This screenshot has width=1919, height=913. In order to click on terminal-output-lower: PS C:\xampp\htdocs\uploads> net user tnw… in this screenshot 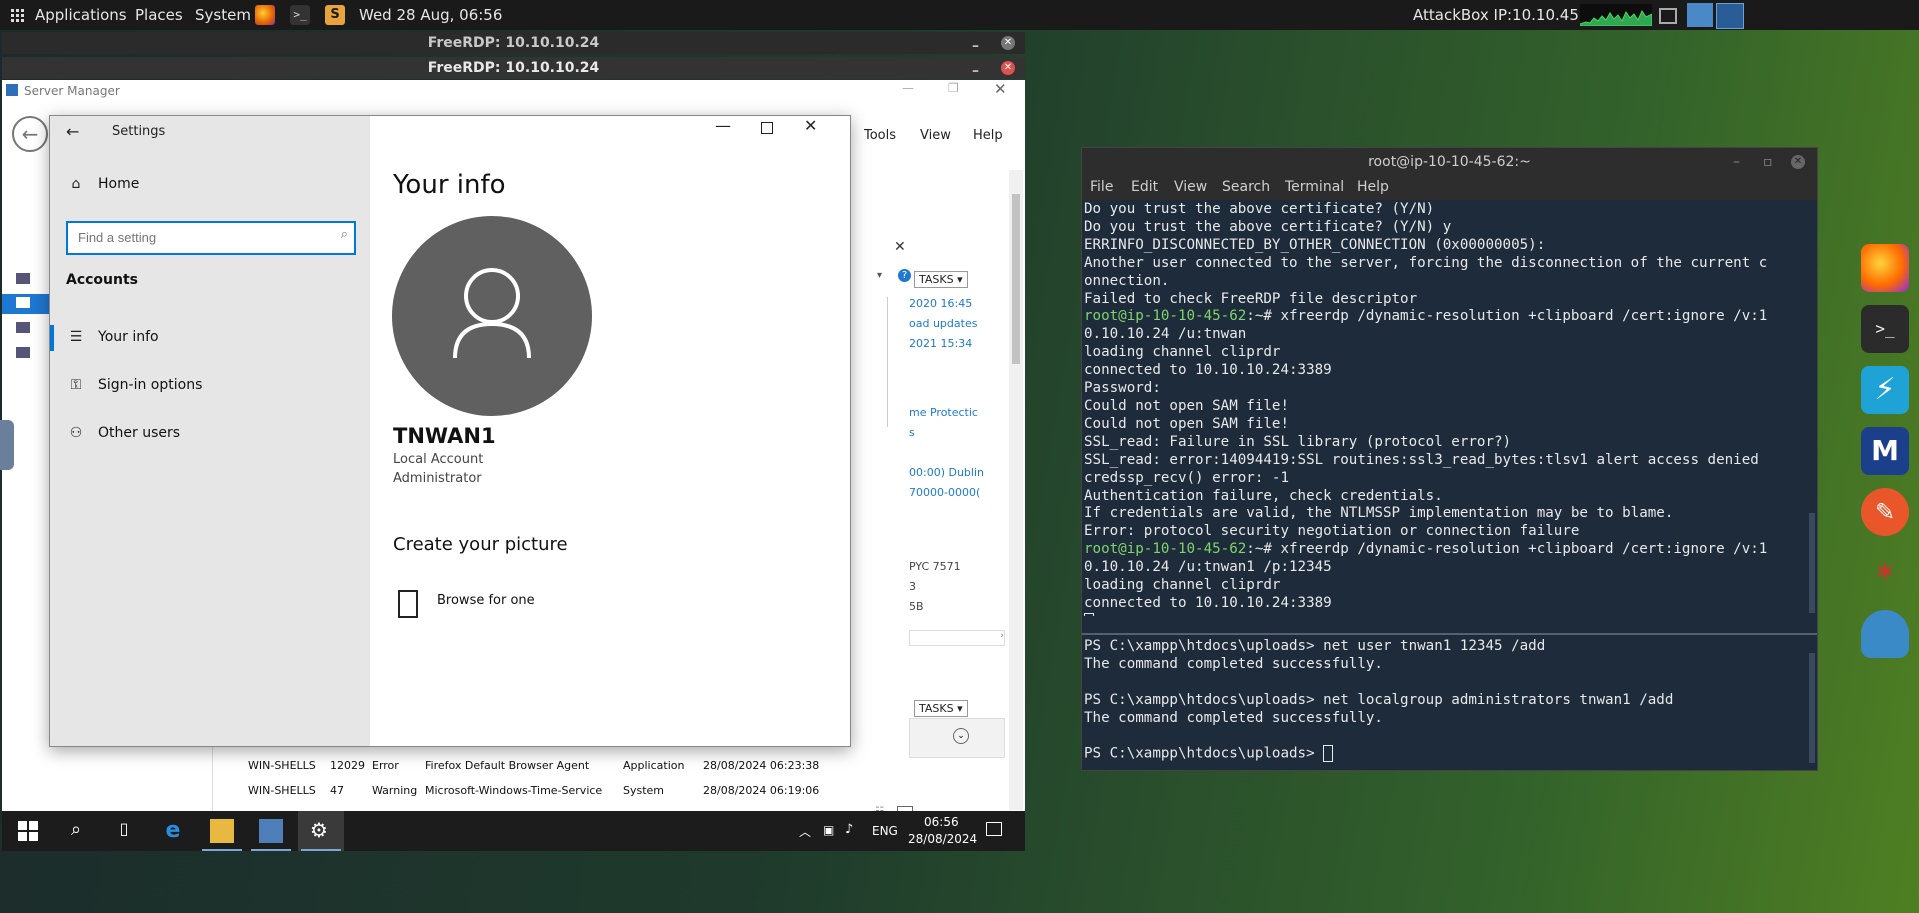, I will do `click(1444, 702)`.